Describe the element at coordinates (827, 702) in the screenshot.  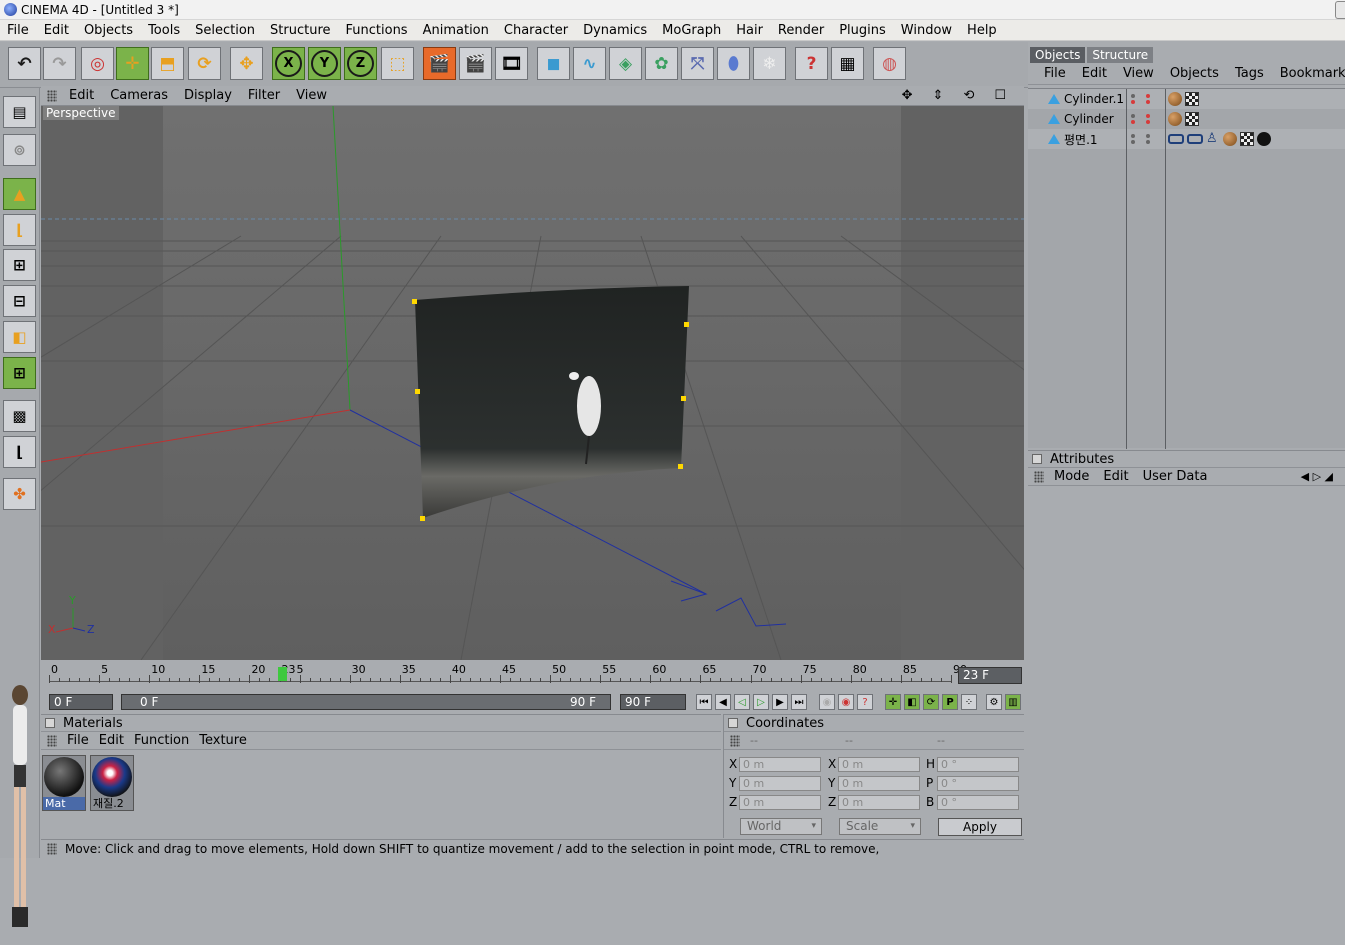
I see `record-off-icon: ◉` at that location.